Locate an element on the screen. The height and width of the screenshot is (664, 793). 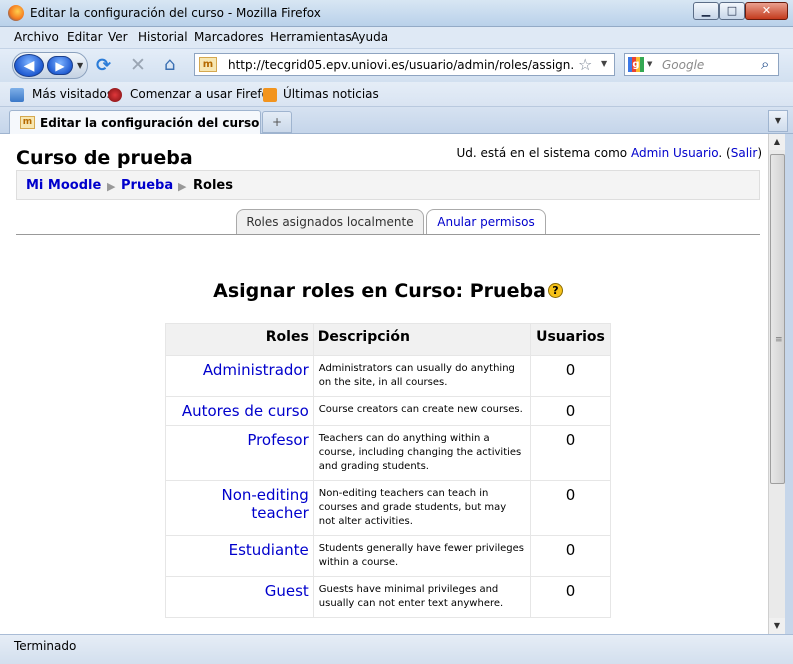
scrollbar-thumb: ≡ is located at coordinates (777, 319).